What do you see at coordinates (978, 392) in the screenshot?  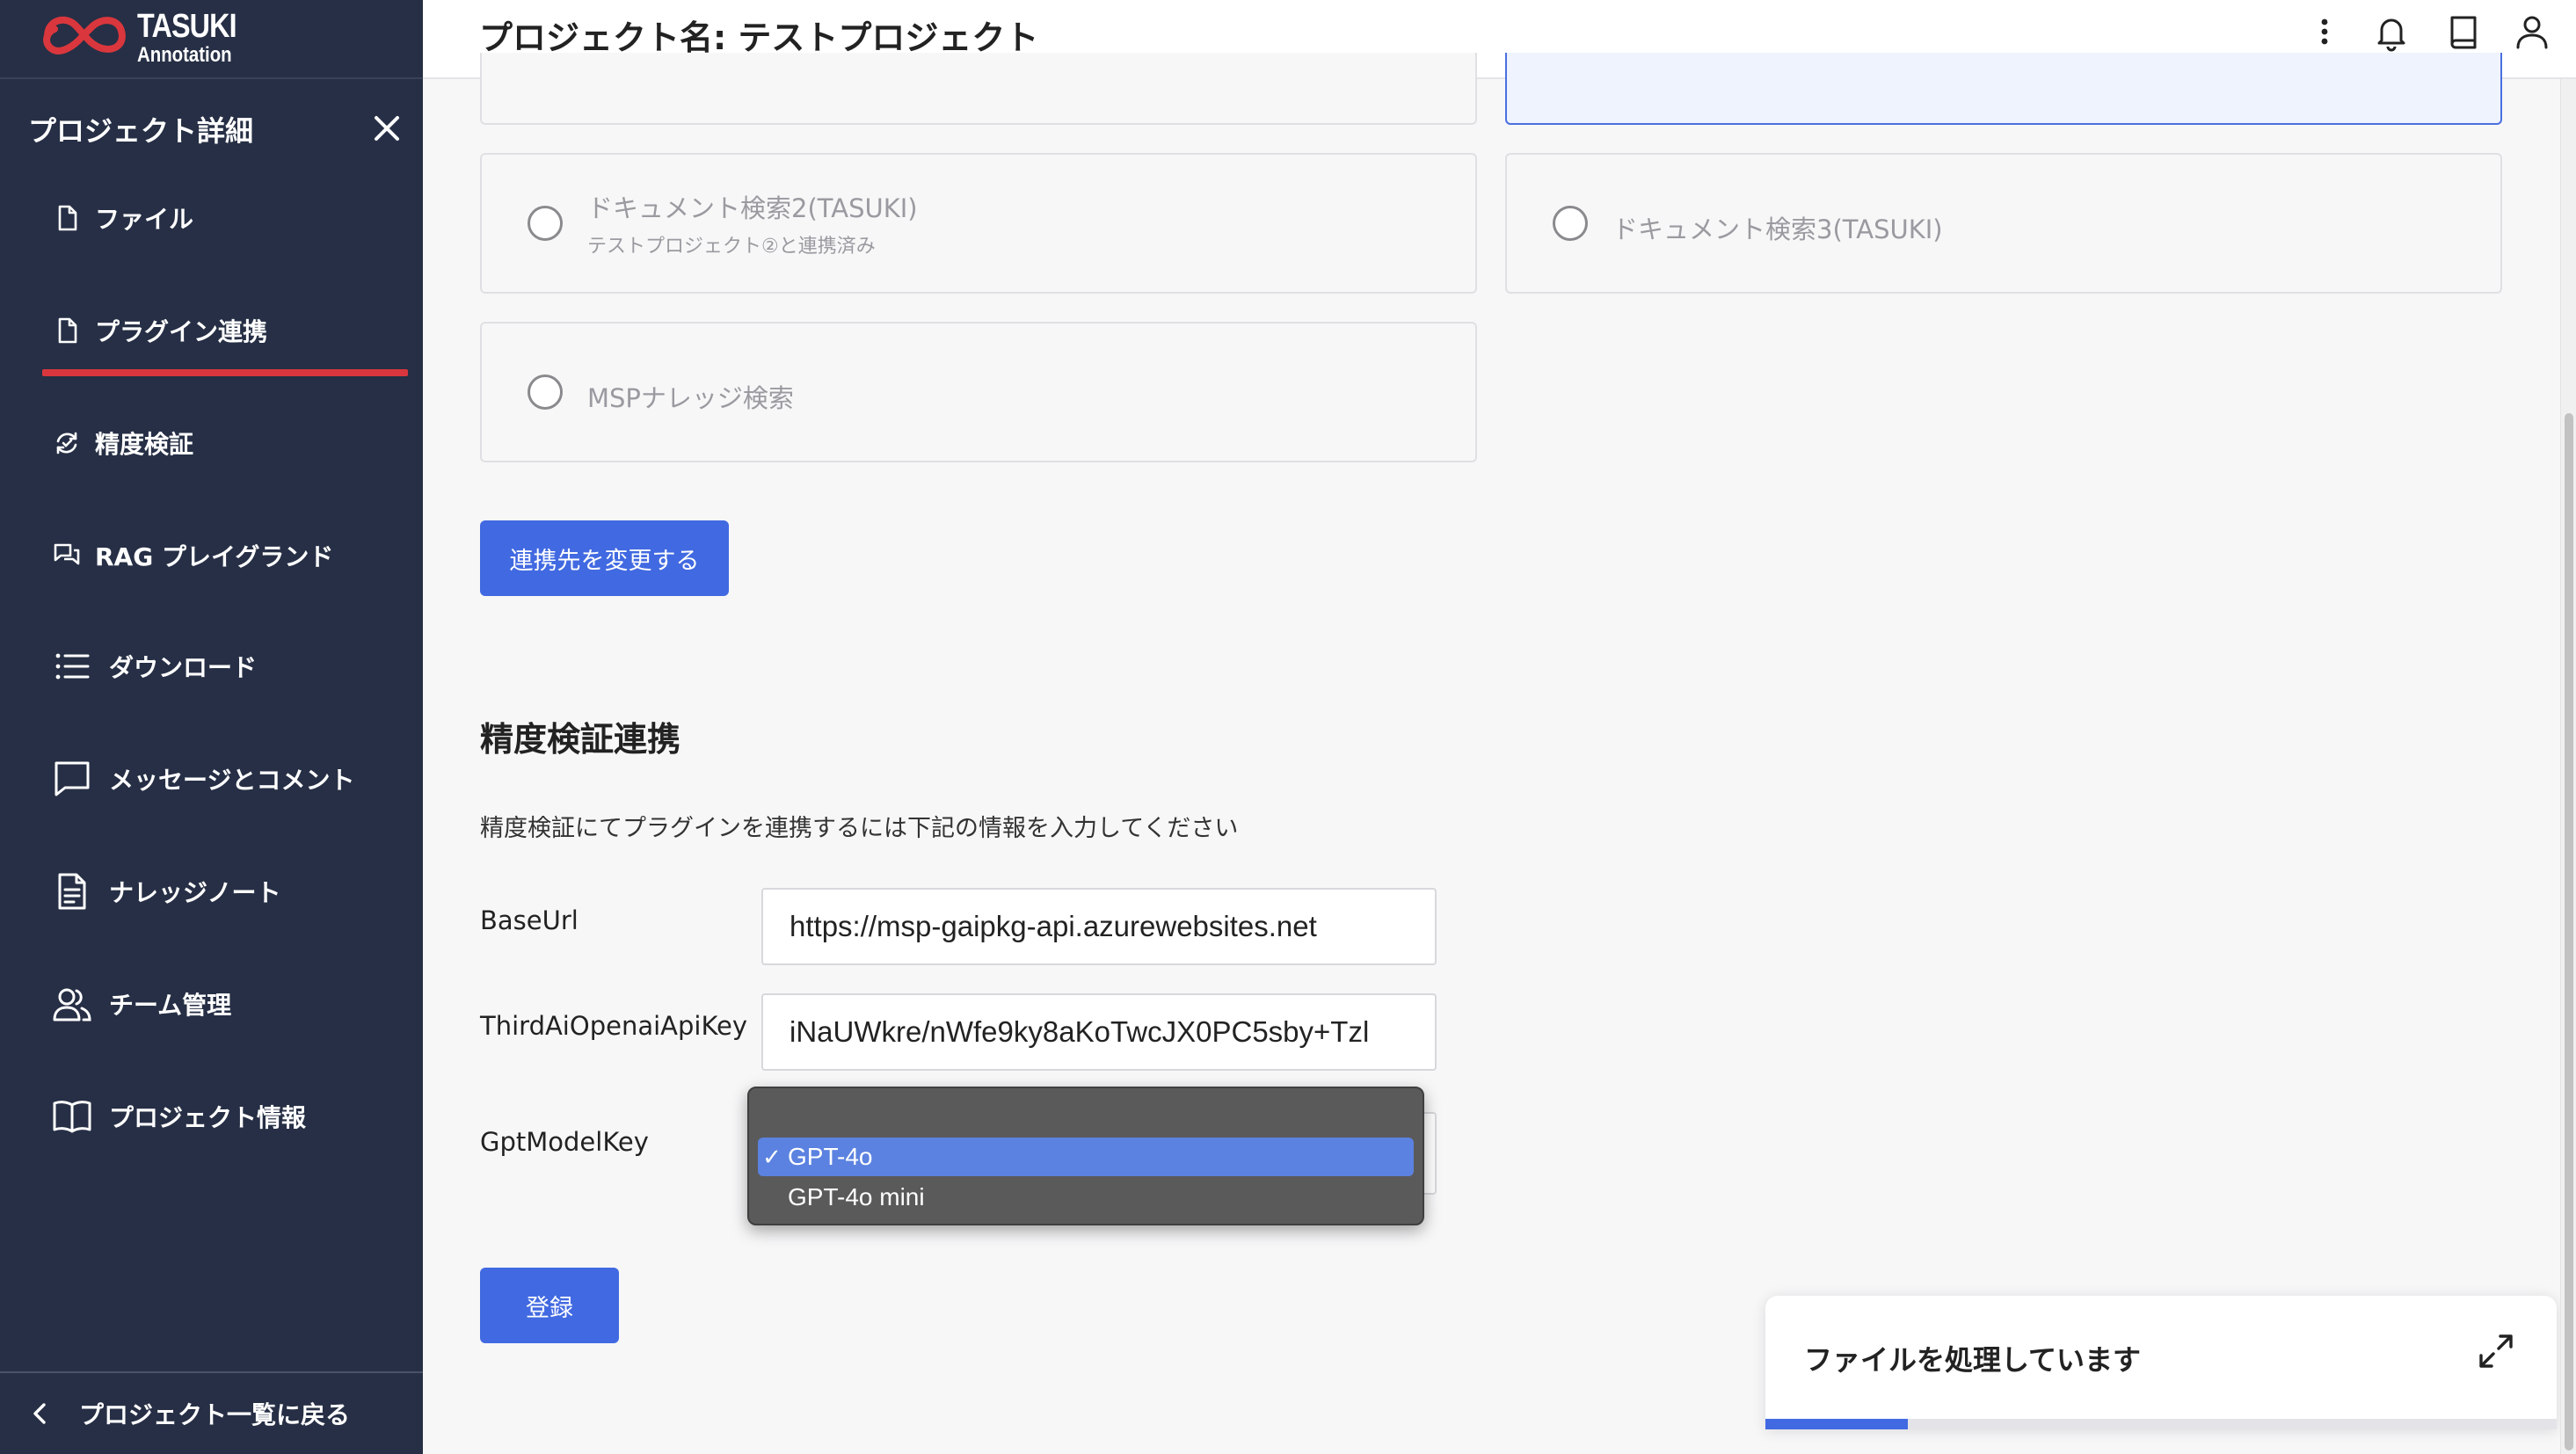 I see `plugin-card-msp-knowledge: MSPナレッジ検索` at bounding box center [978, 392].